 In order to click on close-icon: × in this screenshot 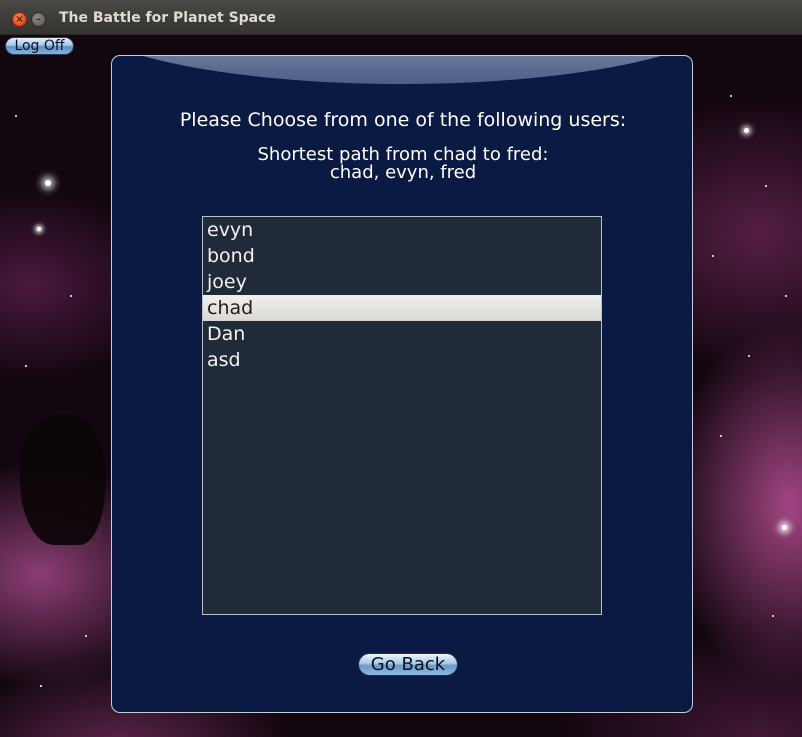, I will do `click(19, 19)`.